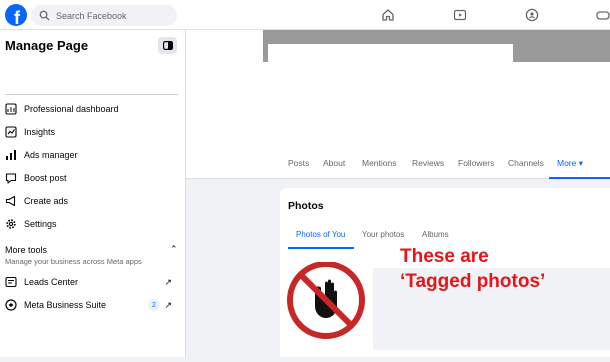  Describe the element at coordinates (71, 109) in the screenshot. I see `sidebar-item-label: Professional dashboard` at that location.